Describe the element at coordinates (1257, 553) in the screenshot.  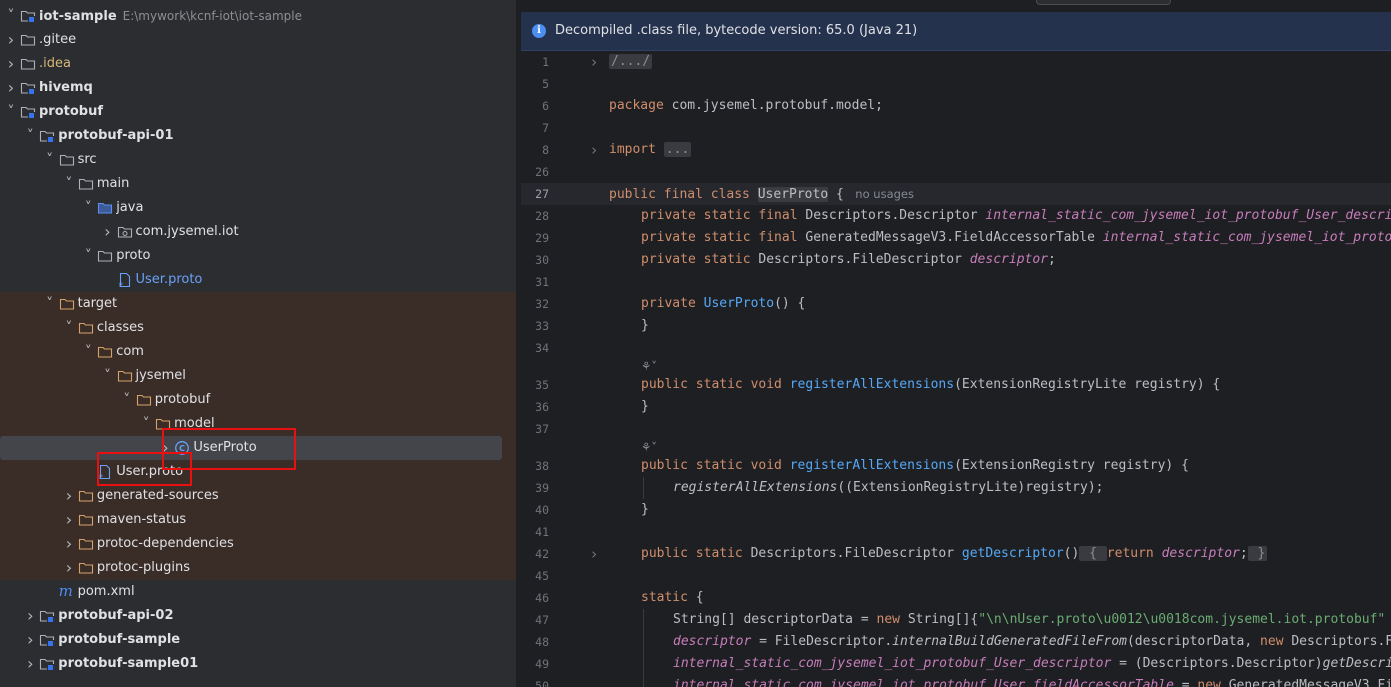
I see `code-token: }` at that location.